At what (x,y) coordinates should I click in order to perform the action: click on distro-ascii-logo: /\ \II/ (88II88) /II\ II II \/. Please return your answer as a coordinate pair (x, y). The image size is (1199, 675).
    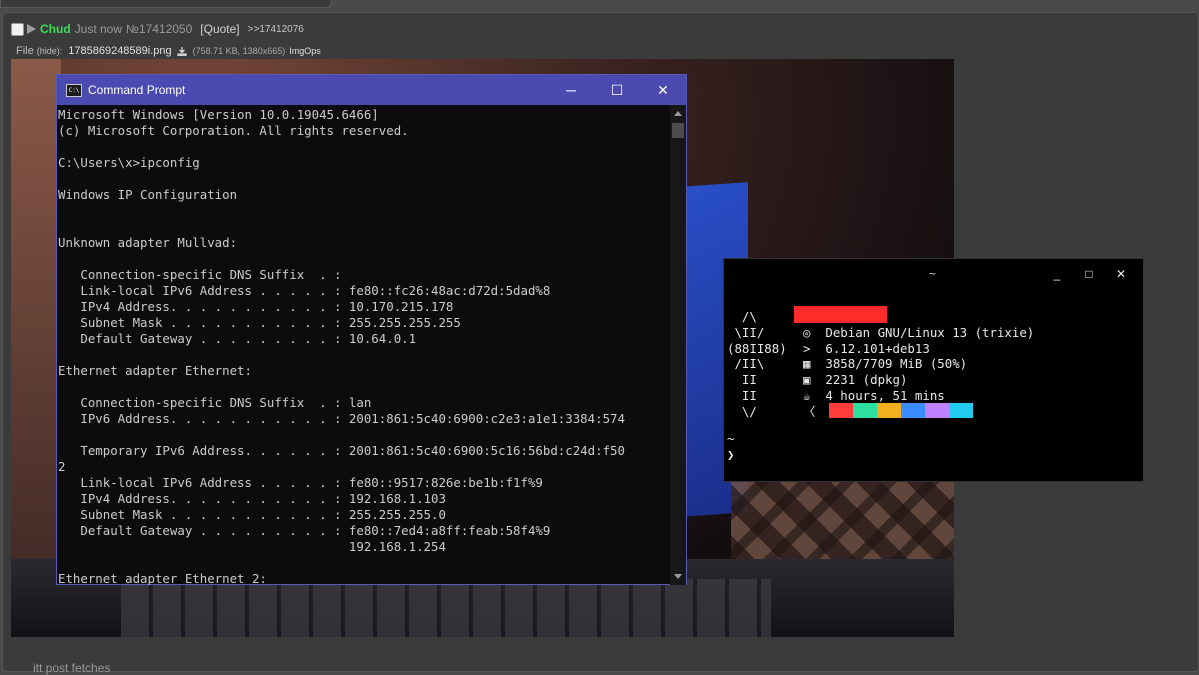
    Looking at the image, I should click on (757, 364).